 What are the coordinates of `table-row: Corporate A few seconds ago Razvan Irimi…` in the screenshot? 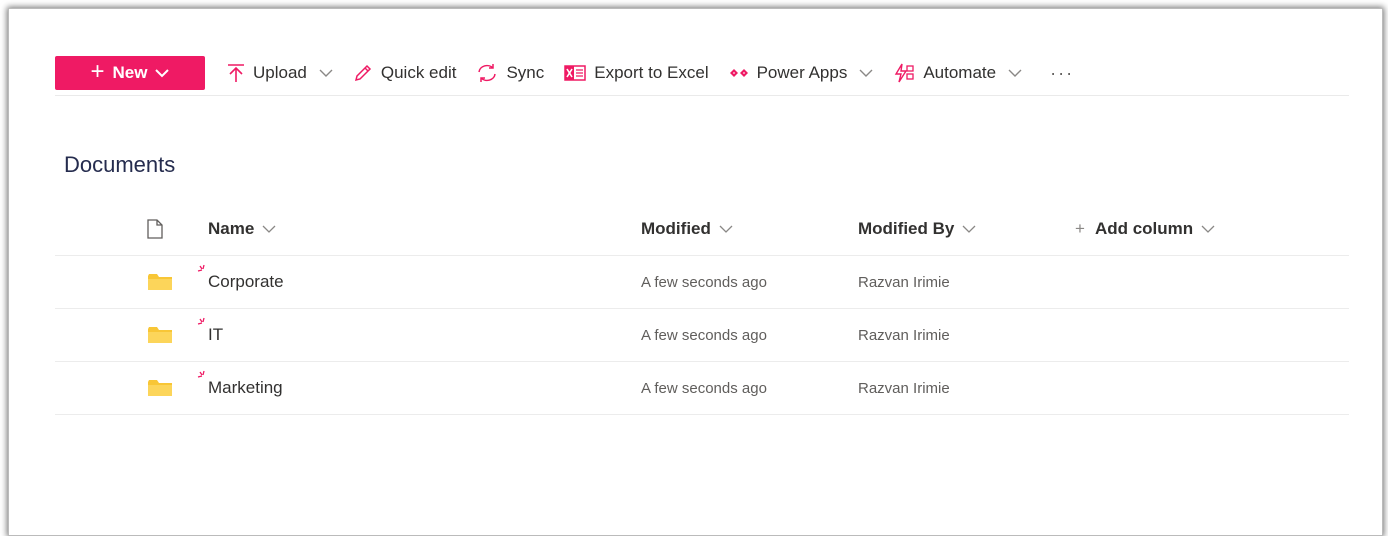 It's located at (702, 282).